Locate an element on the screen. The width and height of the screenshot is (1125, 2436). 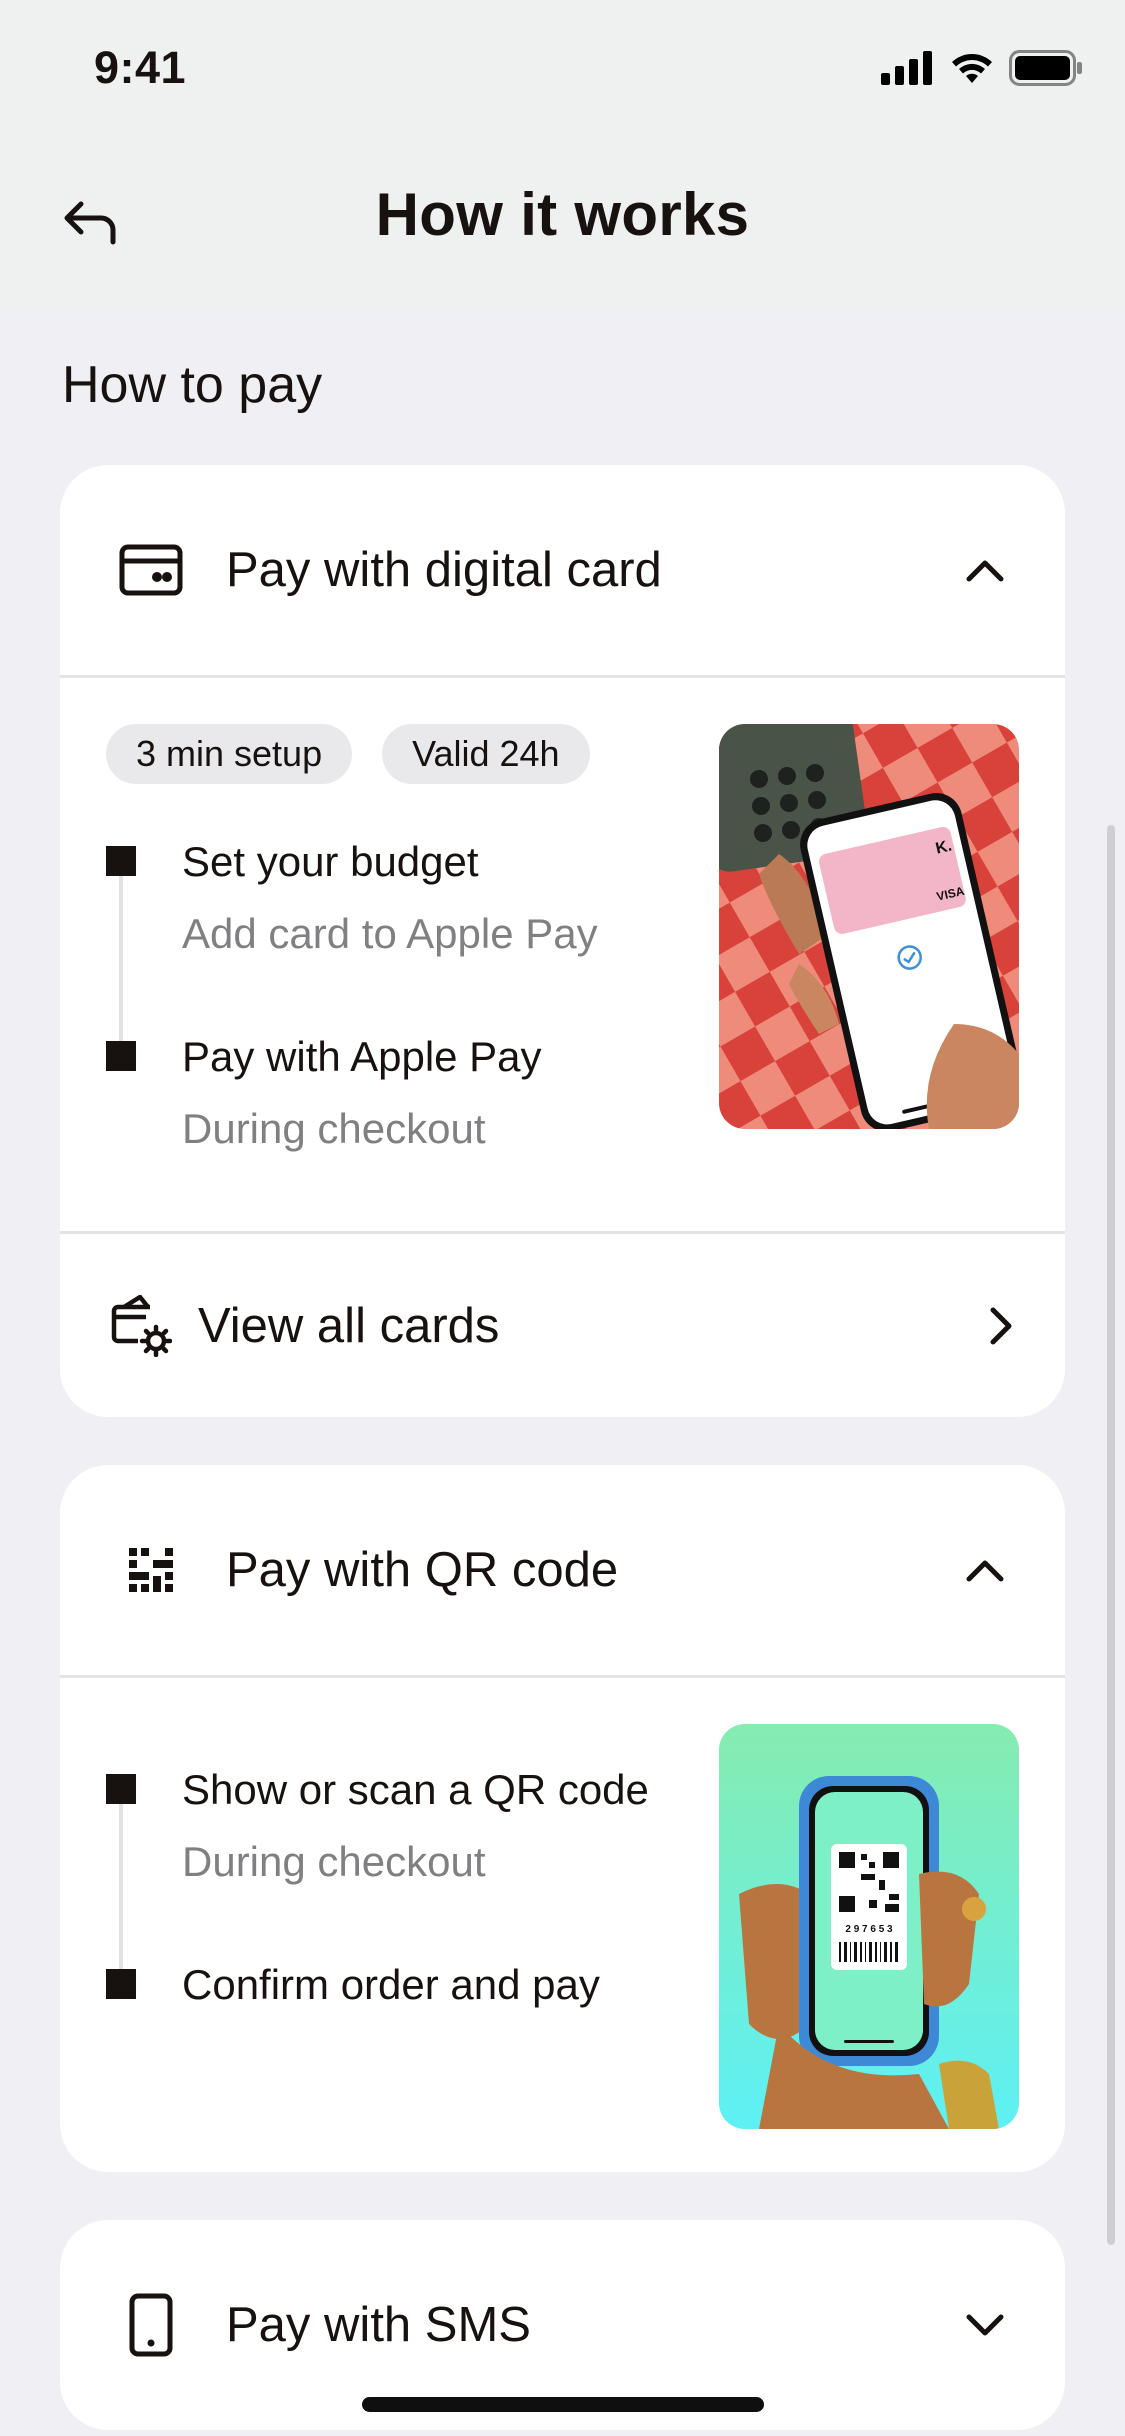
digital-card-header: Pay with digital card is located at coordinates (562, 570).